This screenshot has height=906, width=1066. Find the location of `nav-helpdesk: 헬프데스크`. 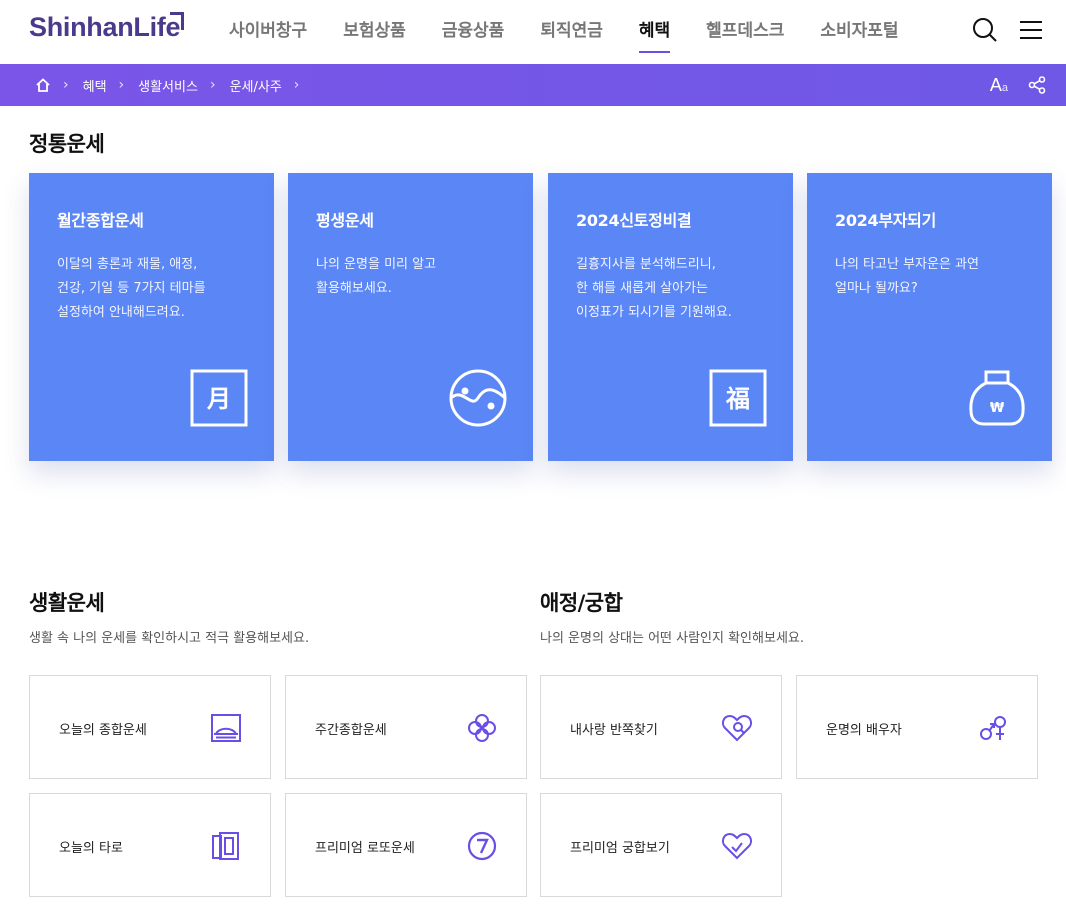

nav-helpdesk: 헬프데스크 is located at coordinates (745, 34).